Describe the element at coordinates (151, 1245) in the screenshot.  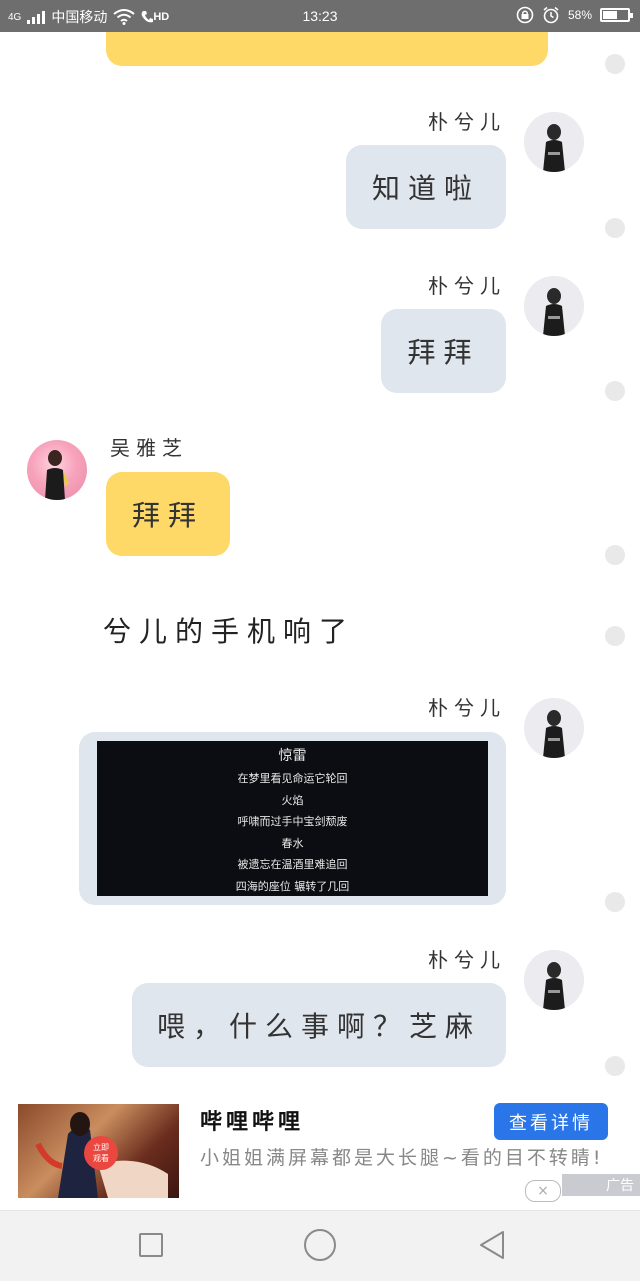
I see `recent-apps-icon` at that location.